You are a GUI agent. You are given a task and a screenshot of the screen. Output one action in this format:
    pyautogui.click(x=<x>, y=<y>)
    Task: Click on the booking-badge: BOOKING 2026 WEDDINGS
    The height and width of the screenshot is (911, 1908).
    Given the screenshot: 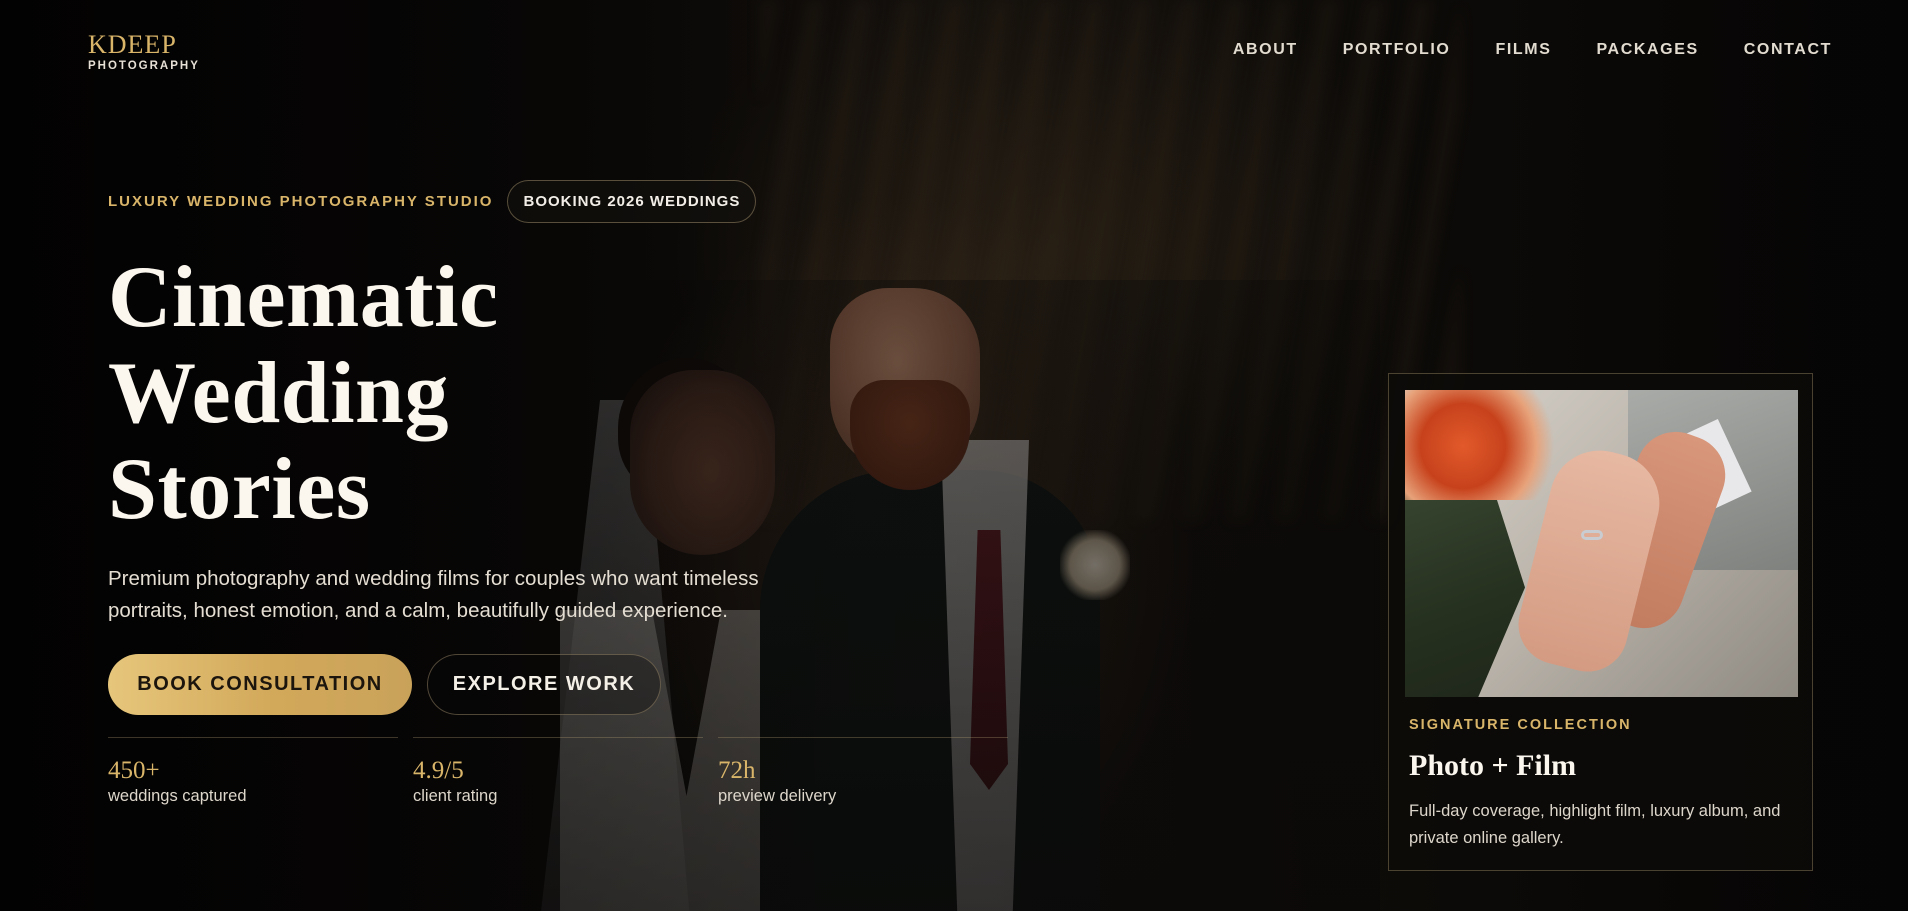 What is the action you would take?
    pyautogui.click(x=632, y=201)
    